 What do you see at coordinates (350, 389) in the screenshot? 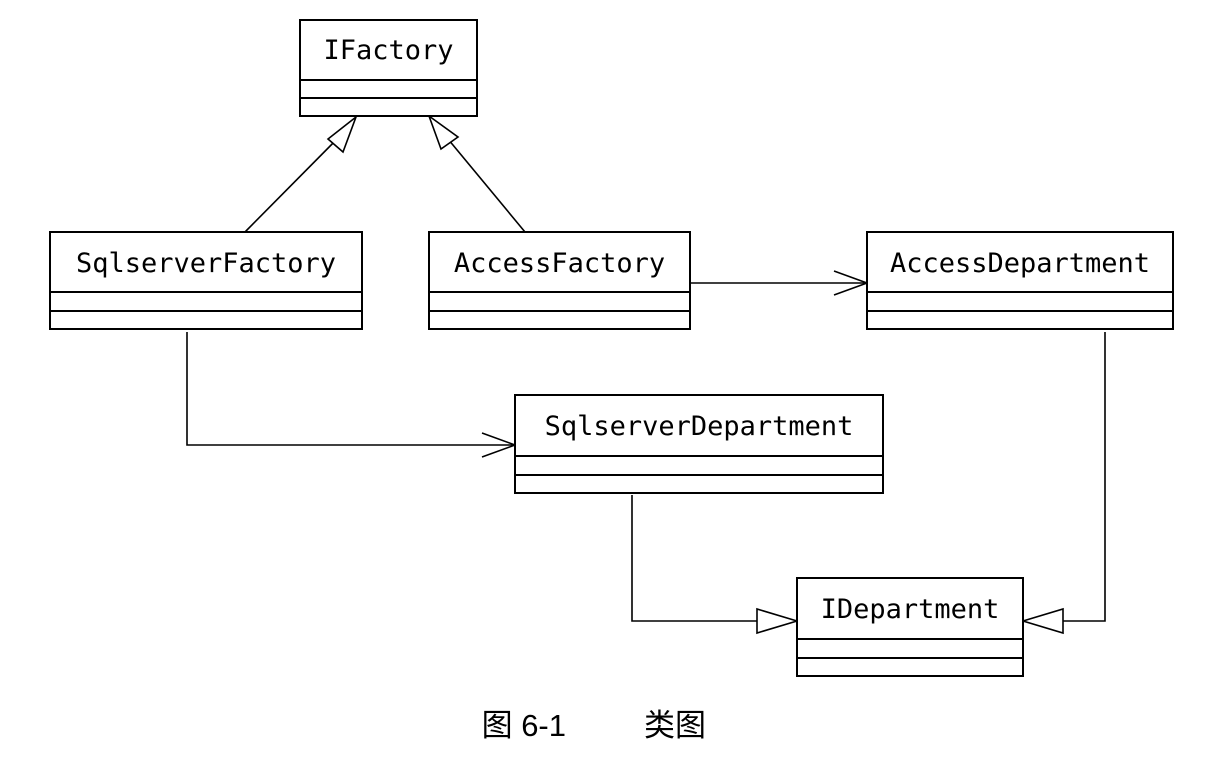
I see `edge-sqlserverfactory-sqlserverdepartment` at bounding box center [350, 389].